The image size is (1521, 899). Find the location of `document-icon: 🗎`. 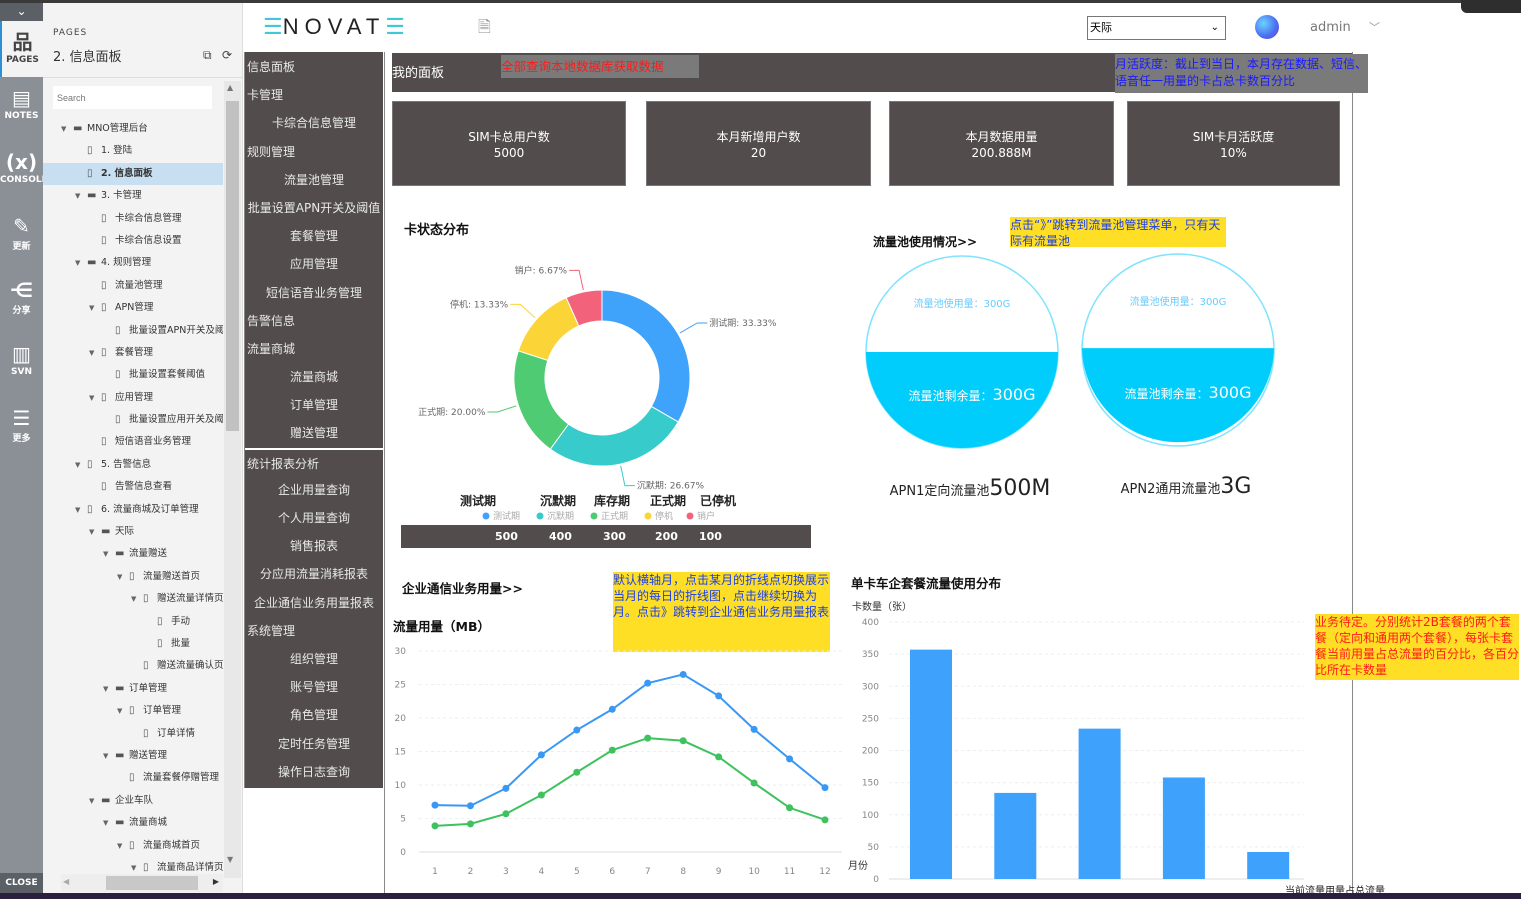

document-icon: 🗎 is located at coordinates (484, 29).